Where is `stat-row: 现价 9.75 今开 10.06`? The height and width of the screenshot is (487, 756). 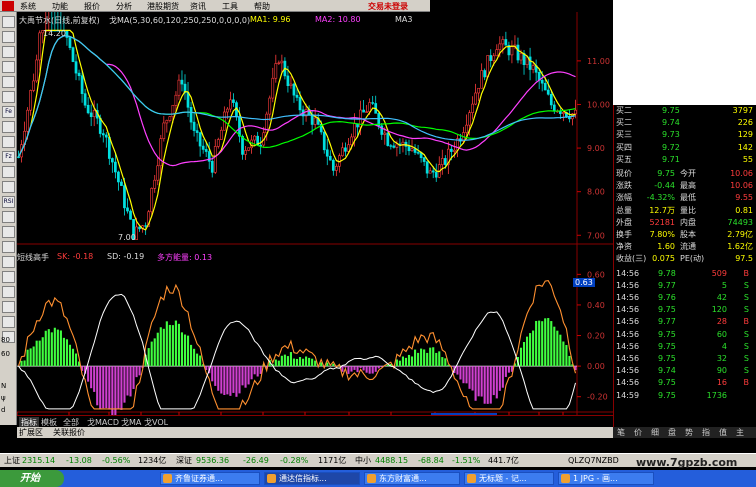
stat-row: 现价 9.75 今开 10.06 is located at coordinates (685, 173).